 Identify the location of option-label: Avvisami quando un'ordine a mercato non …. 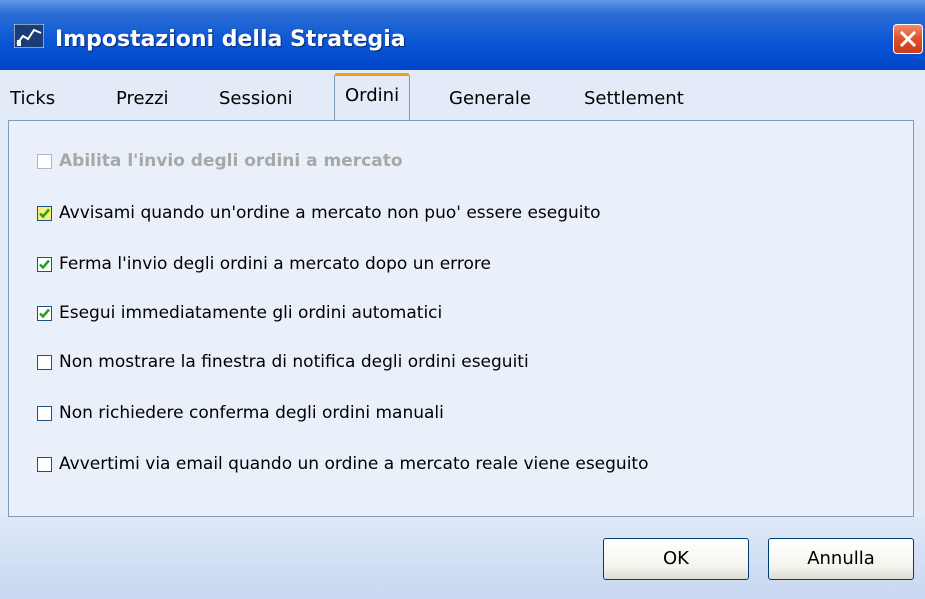
(330, 213).